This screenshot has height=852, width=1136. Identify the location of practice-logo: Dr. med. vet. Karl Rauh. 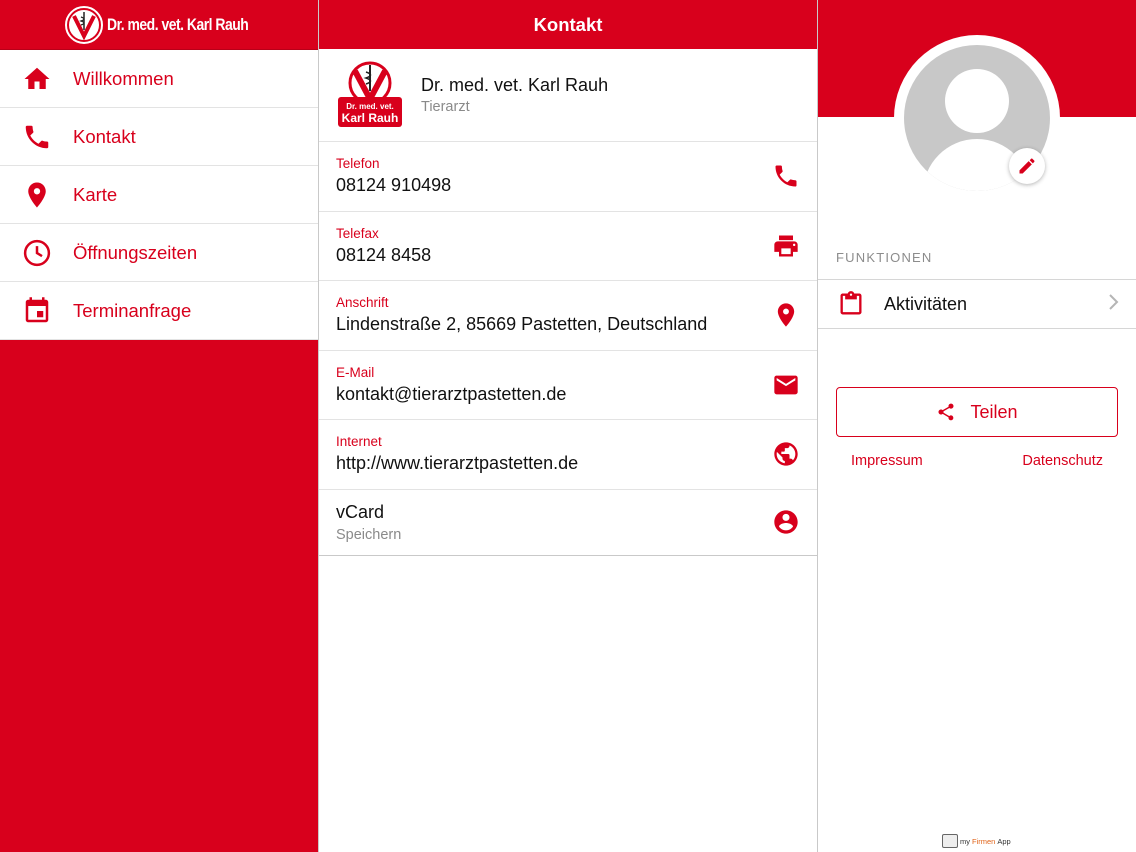
(370, 95).